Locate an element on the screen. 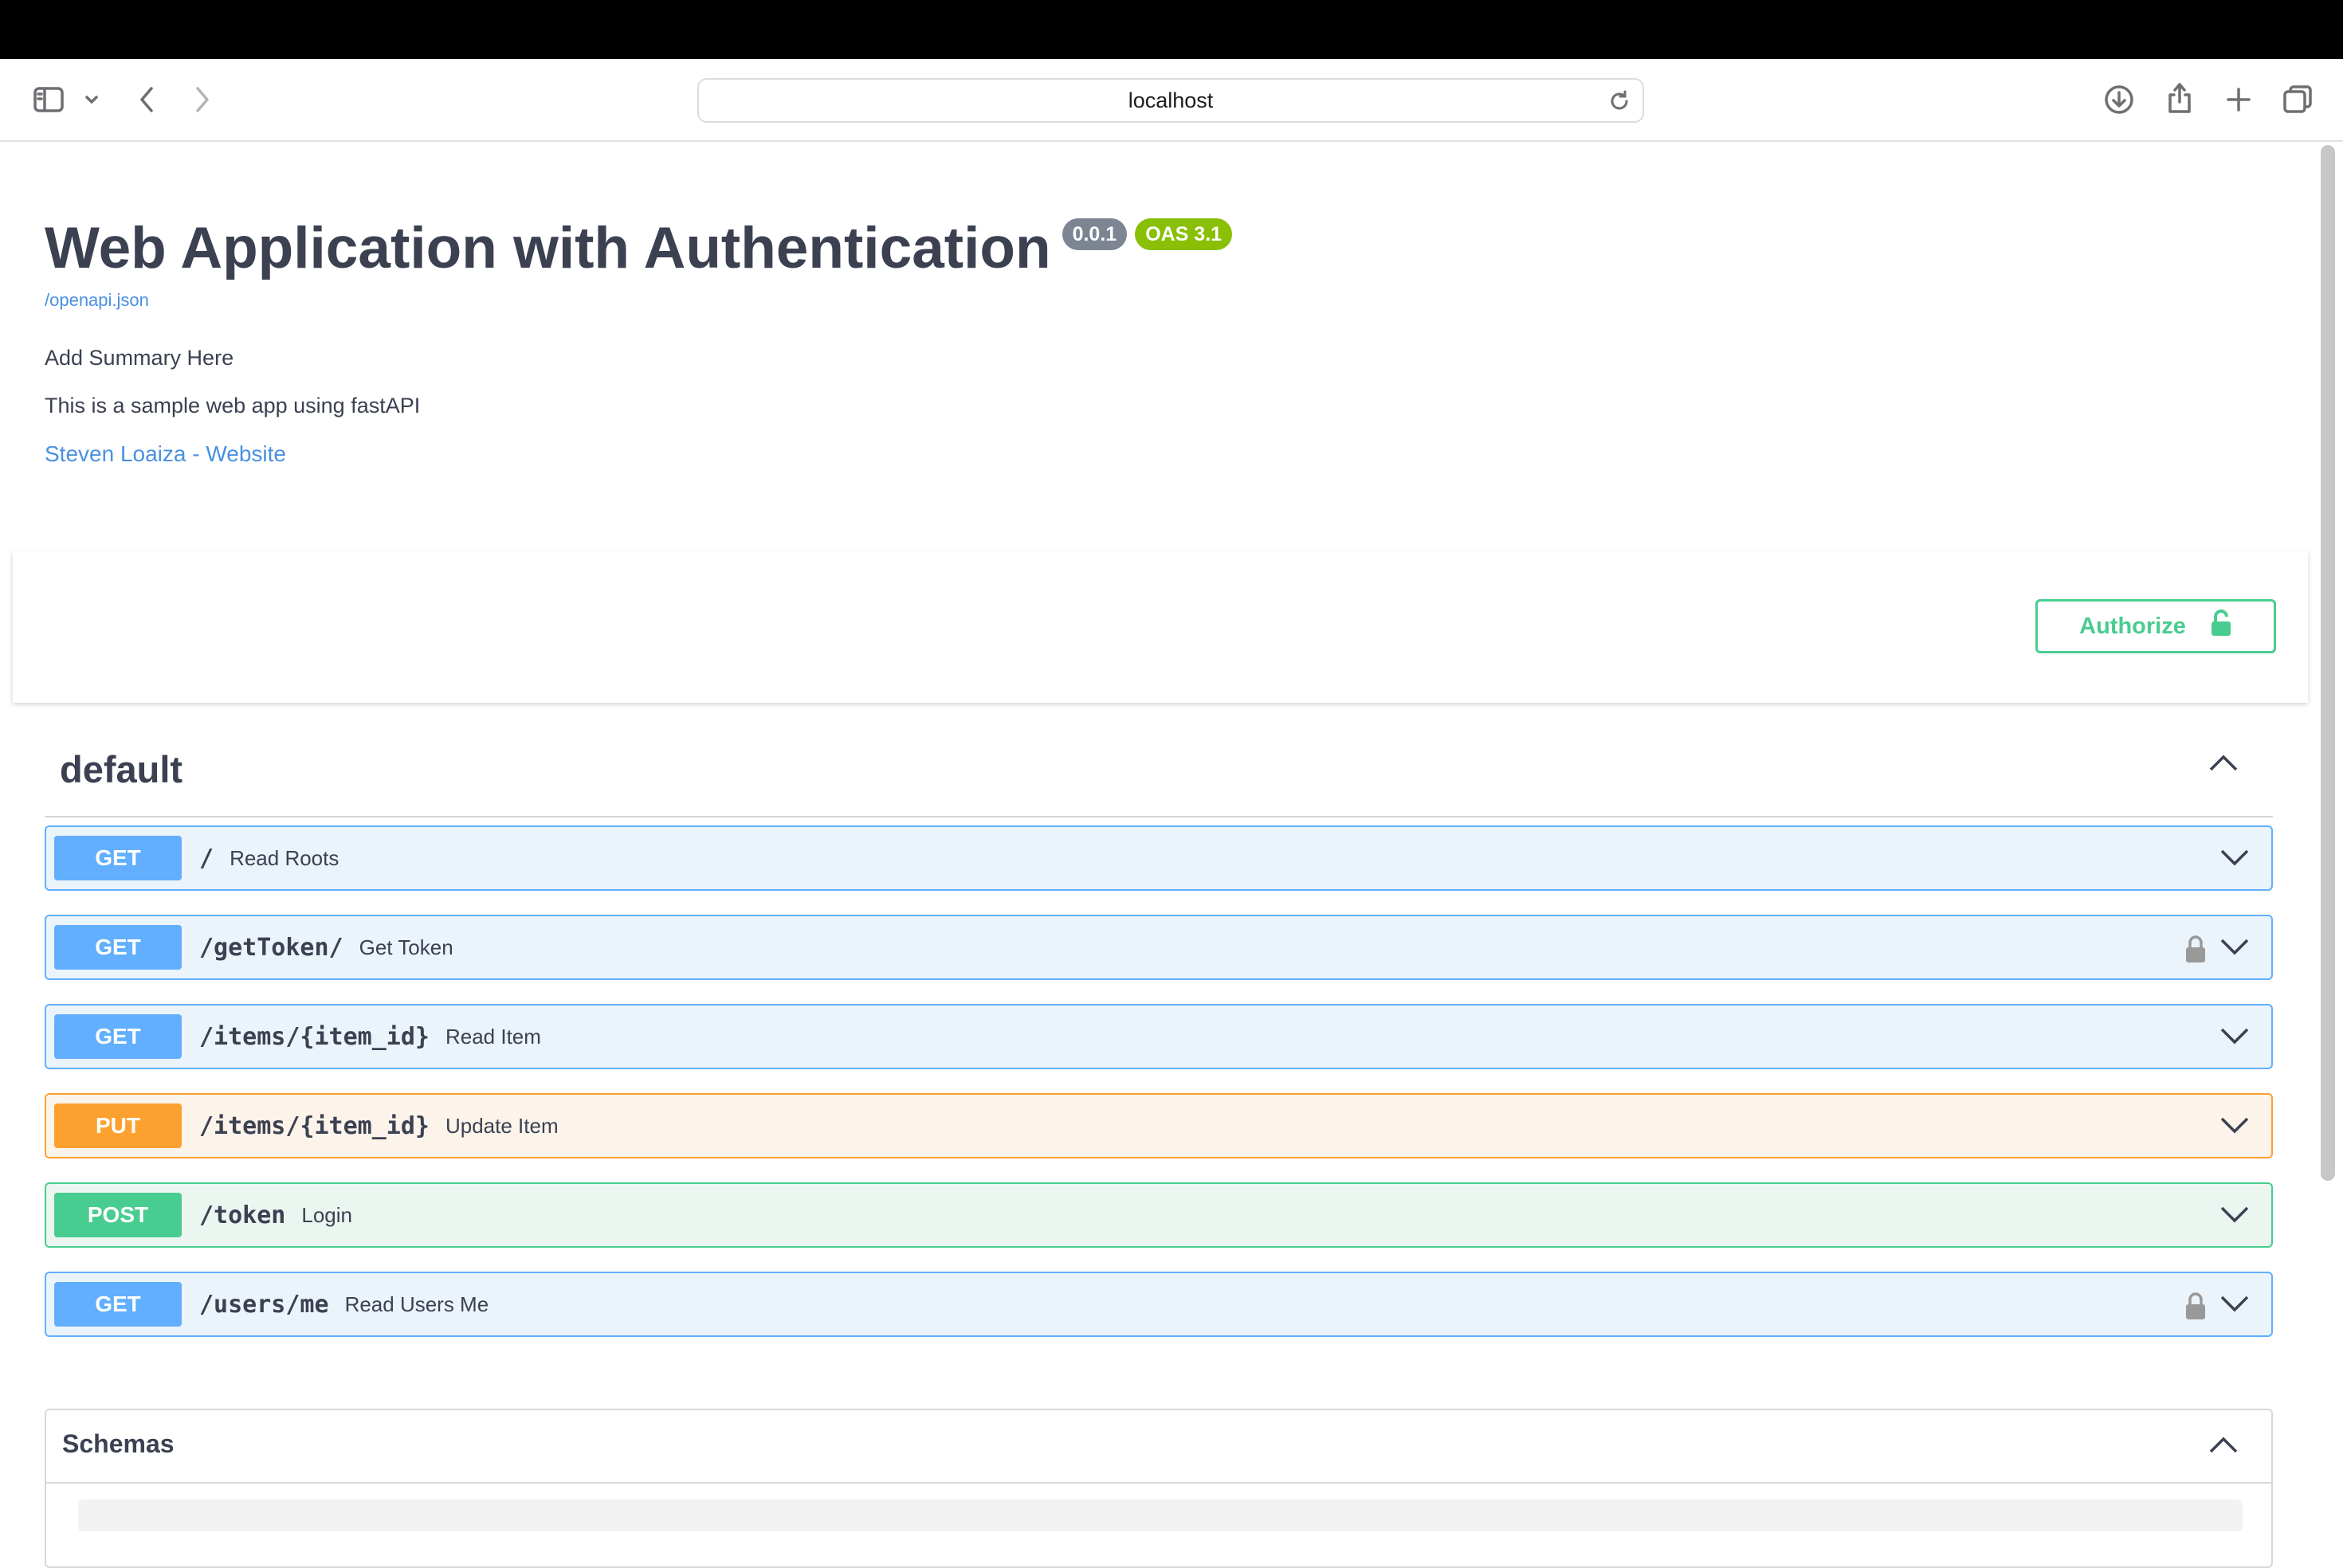  authorize-button: Authorize is located at coordinates (2155, 626).